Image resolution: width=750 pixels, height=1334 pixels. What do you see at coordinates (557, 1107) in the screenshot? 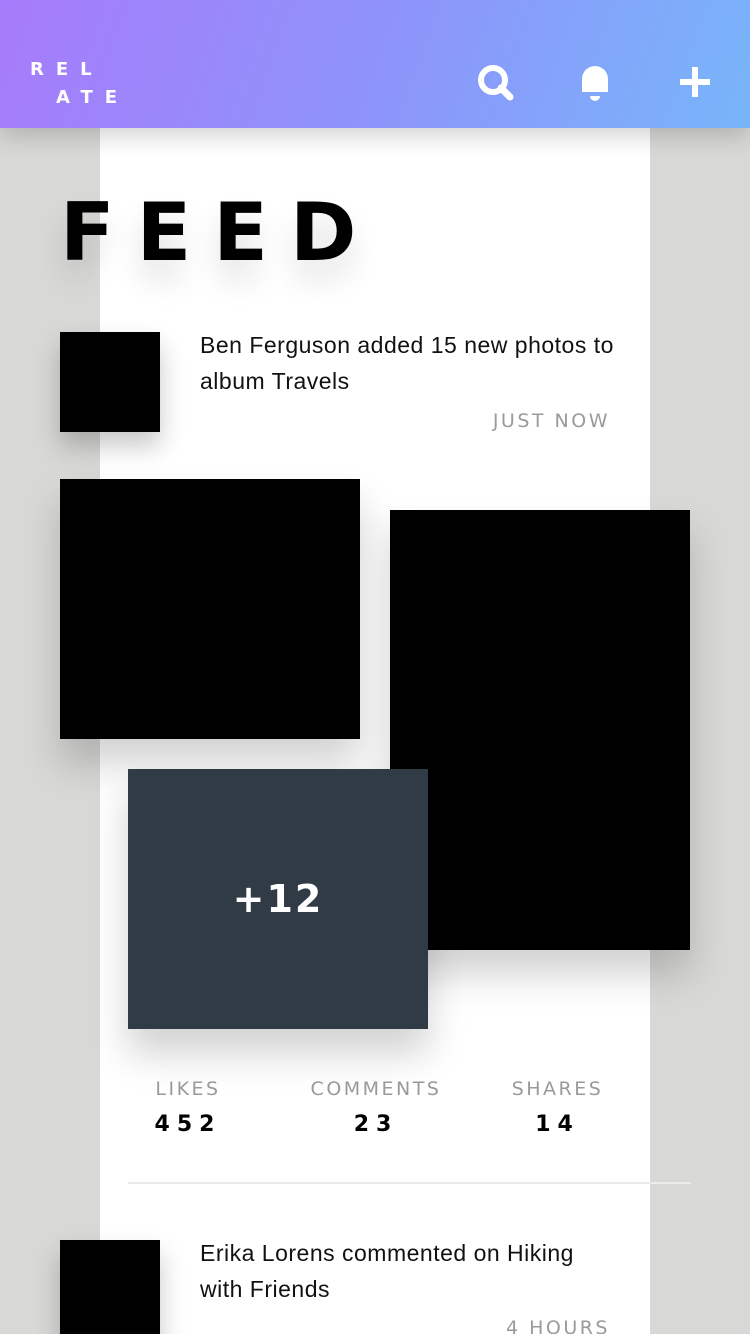
I see `shares-stat: SHARES 14` at bounding box center [557, 1107].